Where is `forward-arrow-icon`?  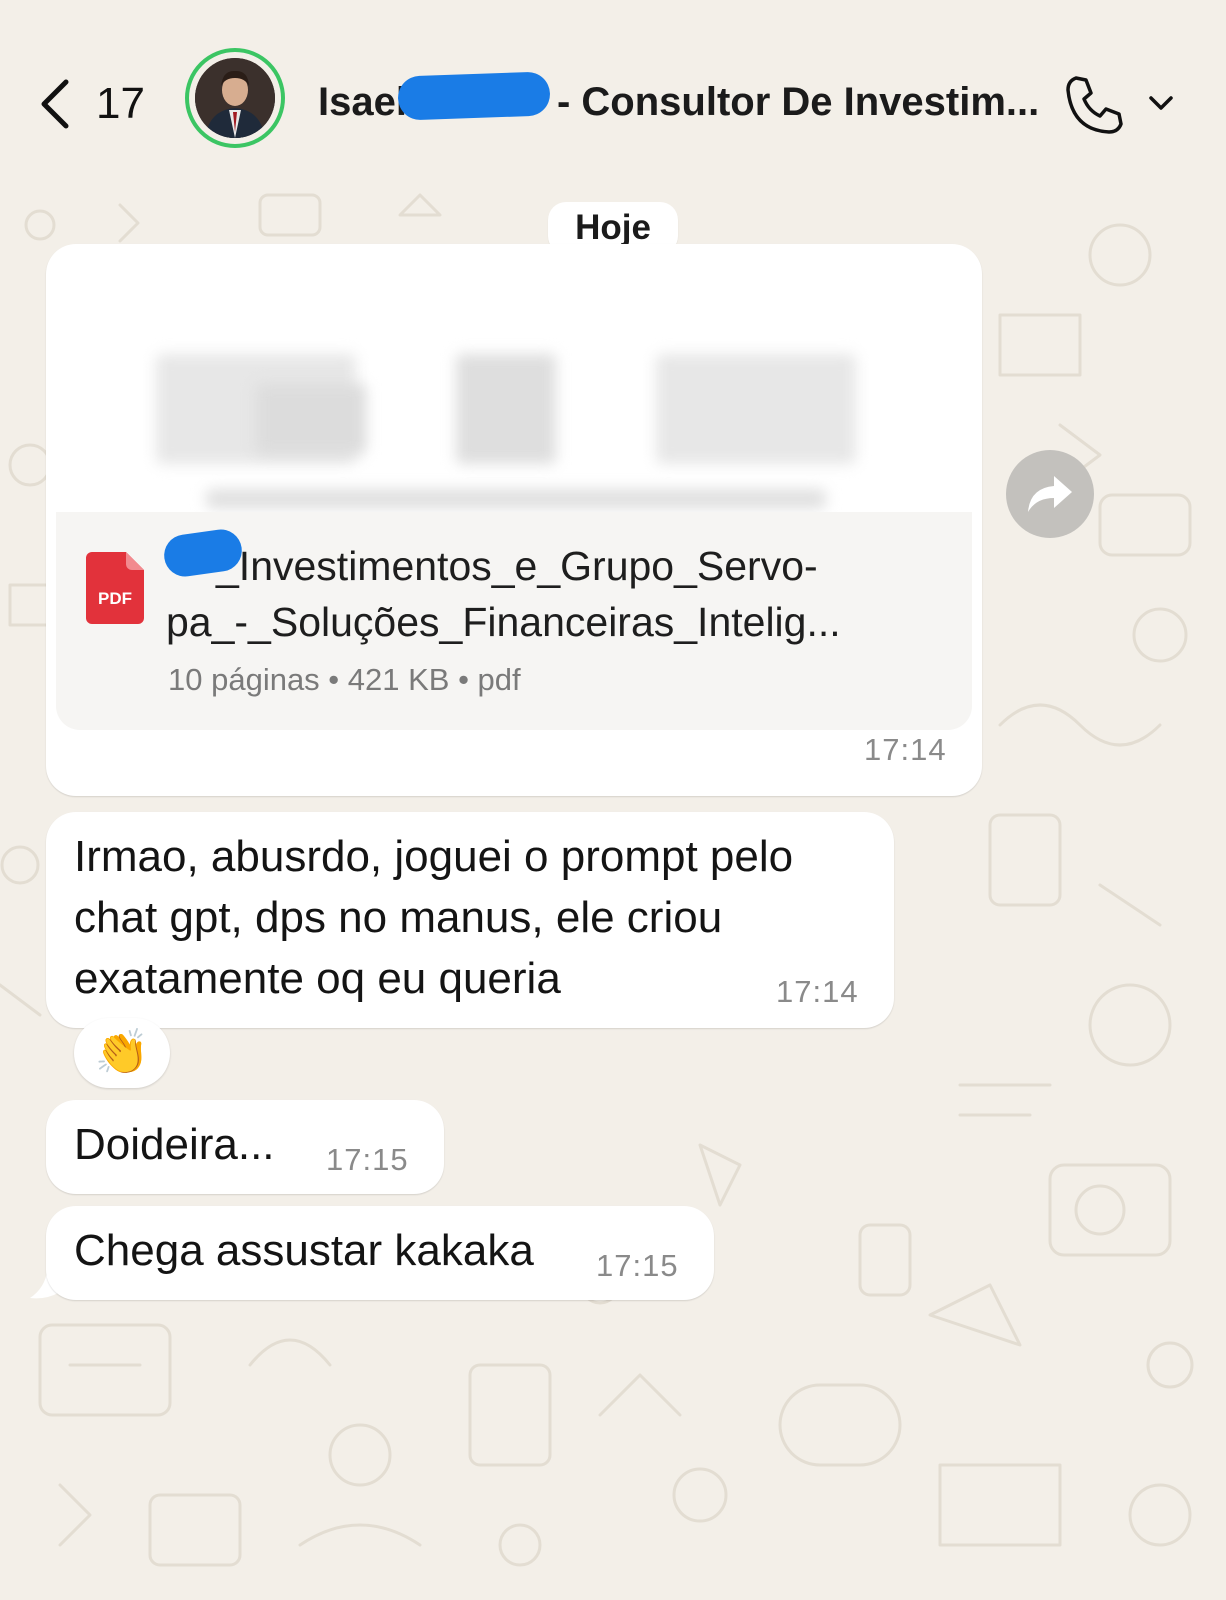
forward-arrow-icon is located at coordinates (1050, 494).